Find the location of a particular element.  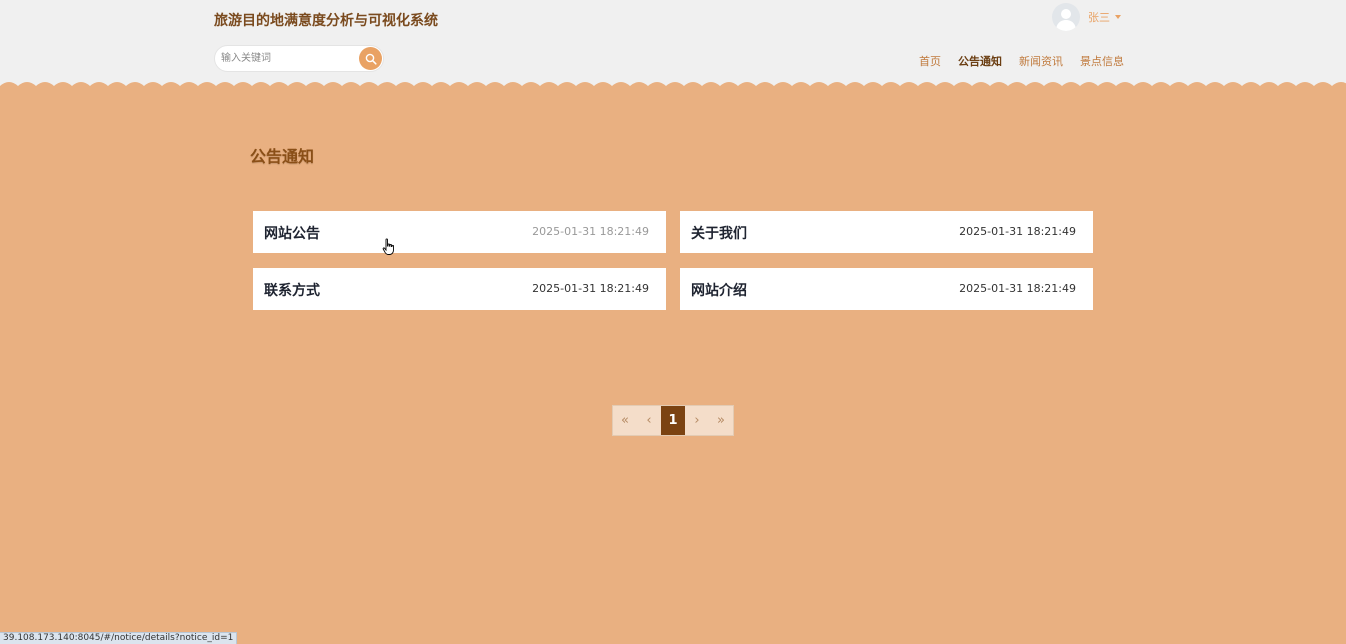

hand-cursor-icon is located at coordinates (388, 246).